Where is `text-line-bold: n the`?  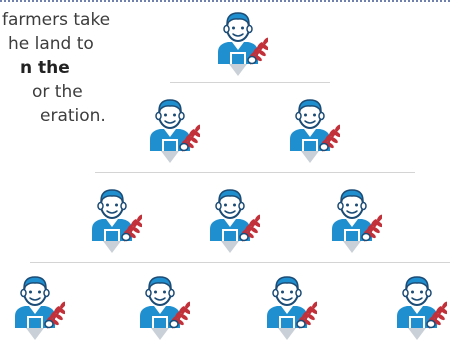 text-line-bold: n the is located at coordinates (45, 68).